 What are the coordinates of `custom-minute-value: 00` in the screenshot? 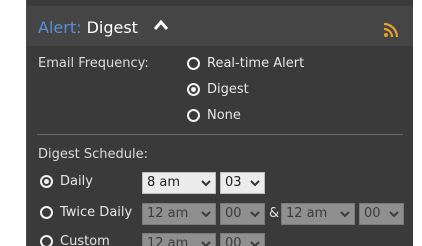 It's located at (233, 241).